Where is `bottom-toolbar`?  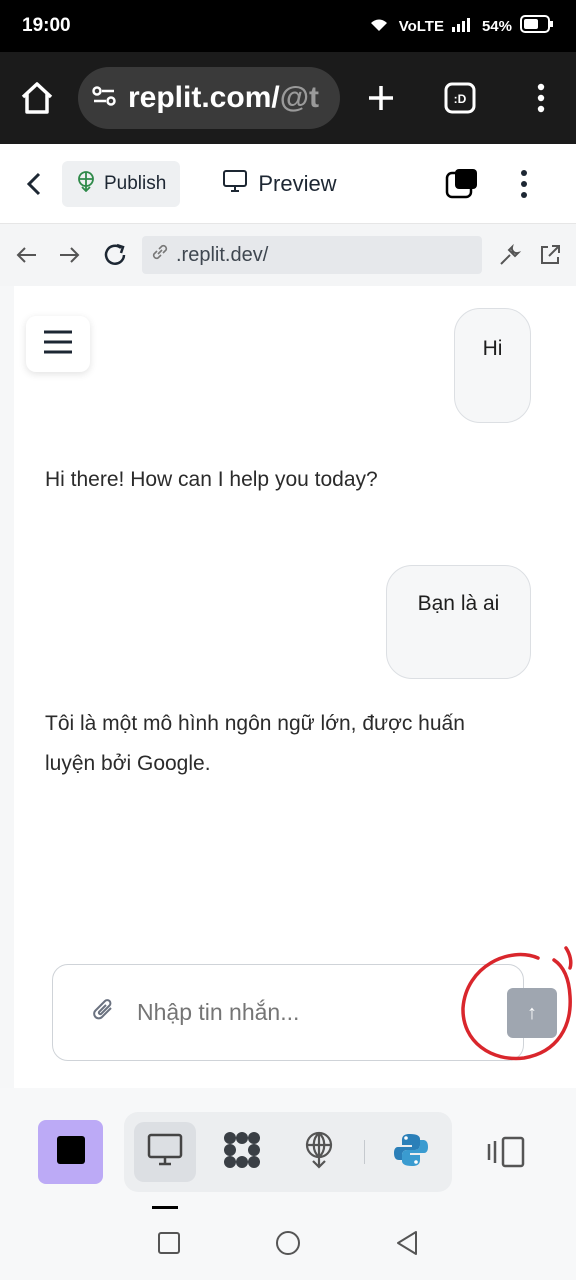 bottom-toolbar is located at coordinates (288, 1149).